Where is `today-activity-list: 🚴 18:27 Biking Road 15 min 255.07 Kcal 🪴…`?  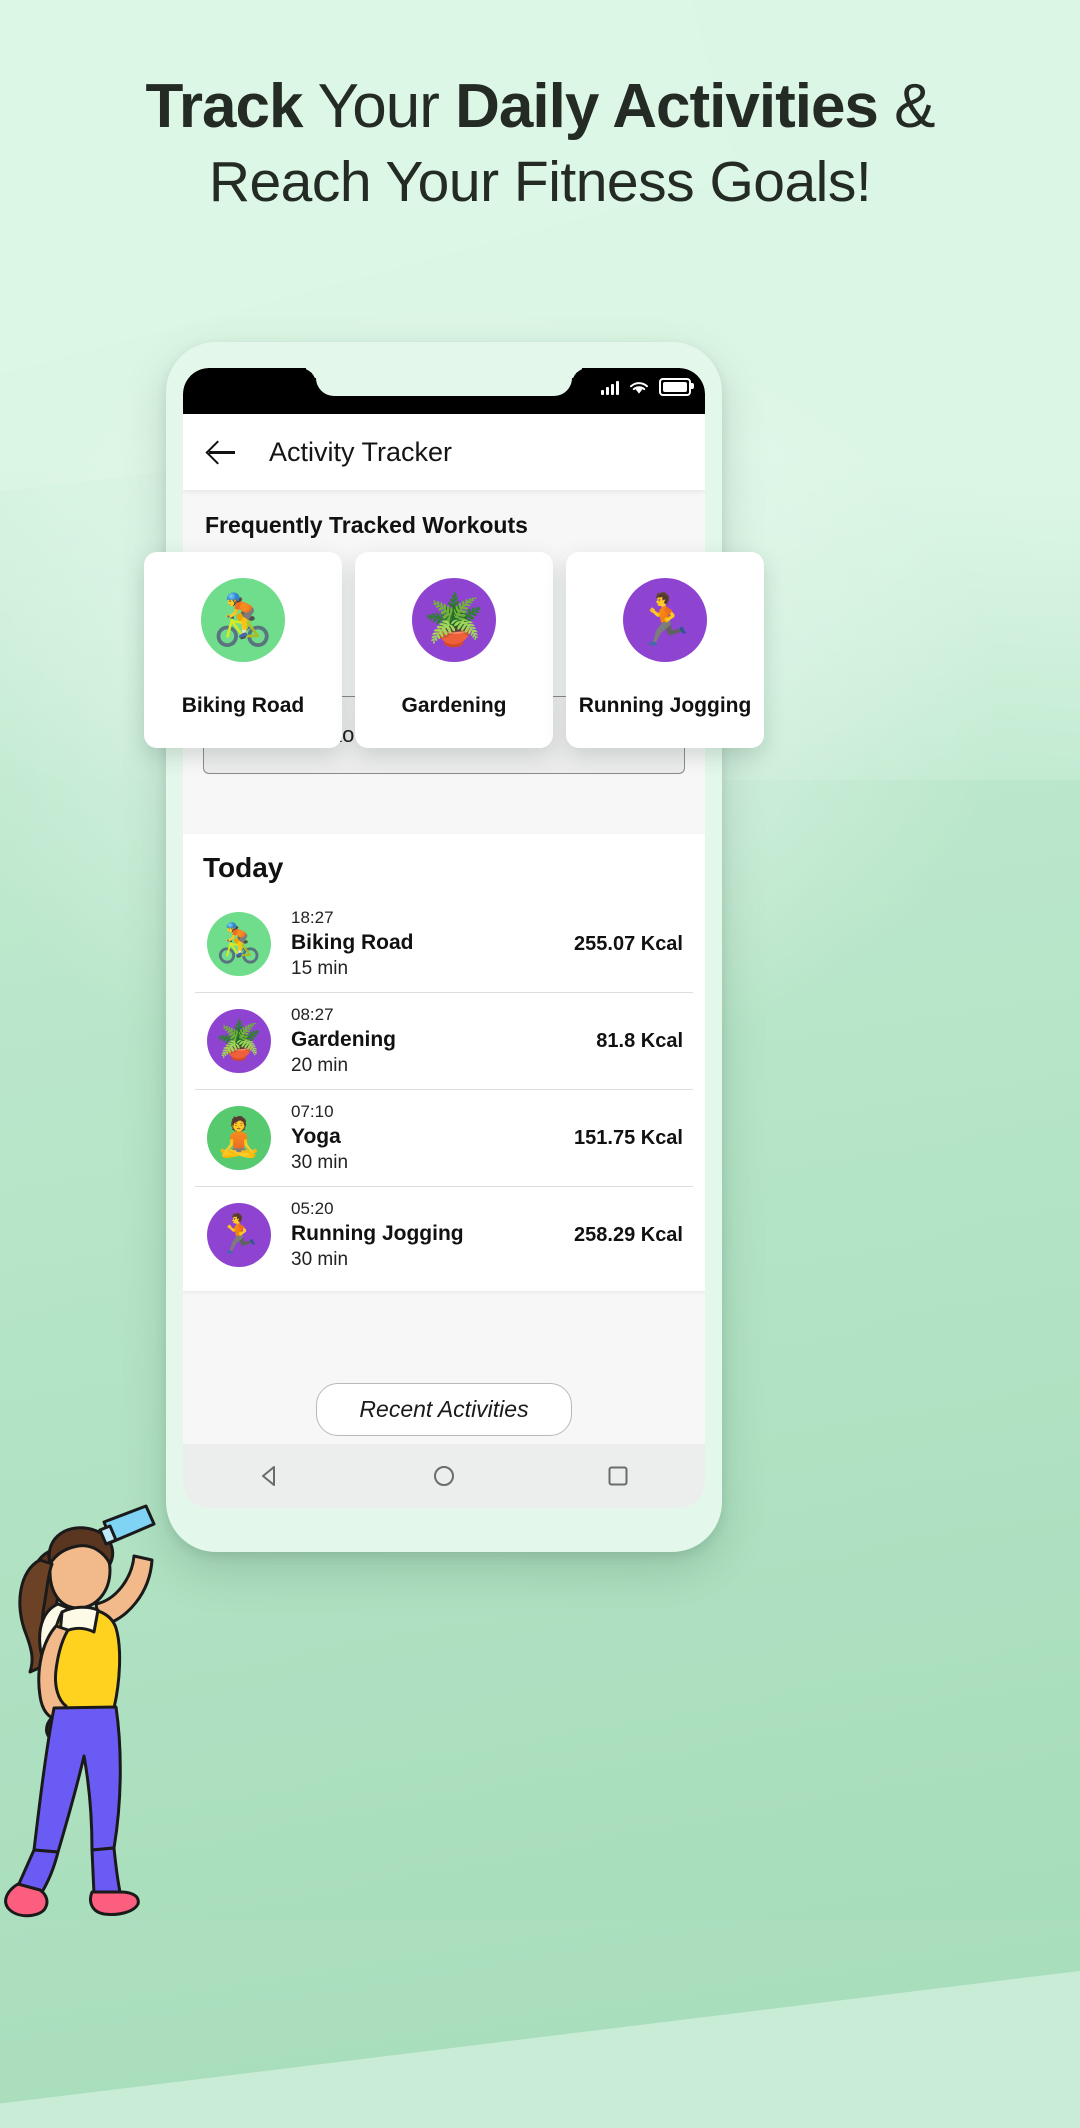
today-activity-list: 🚴 18:27 Biking Road 15 min 255.07 Kcal 🪴… is located at coordinates (444, 1093).